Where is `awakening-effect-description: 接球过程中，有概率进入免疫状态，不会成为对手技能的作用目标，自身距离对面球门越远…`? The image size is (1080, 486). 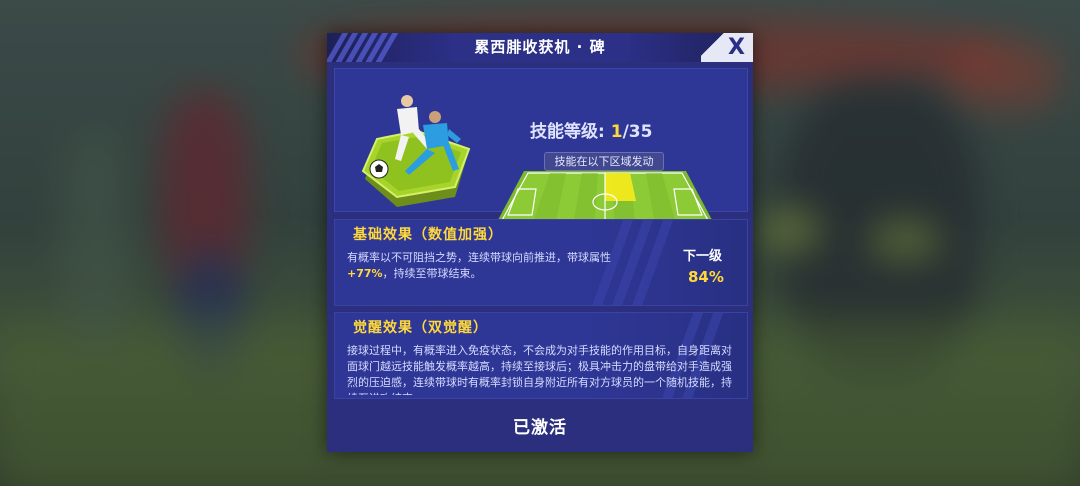 awakening-effect-description: 接球过程中，有概率进入免疫状态，不会成为对手技能的作用目标，自身距离对面球门越远… is located at coordinates (539, 369).